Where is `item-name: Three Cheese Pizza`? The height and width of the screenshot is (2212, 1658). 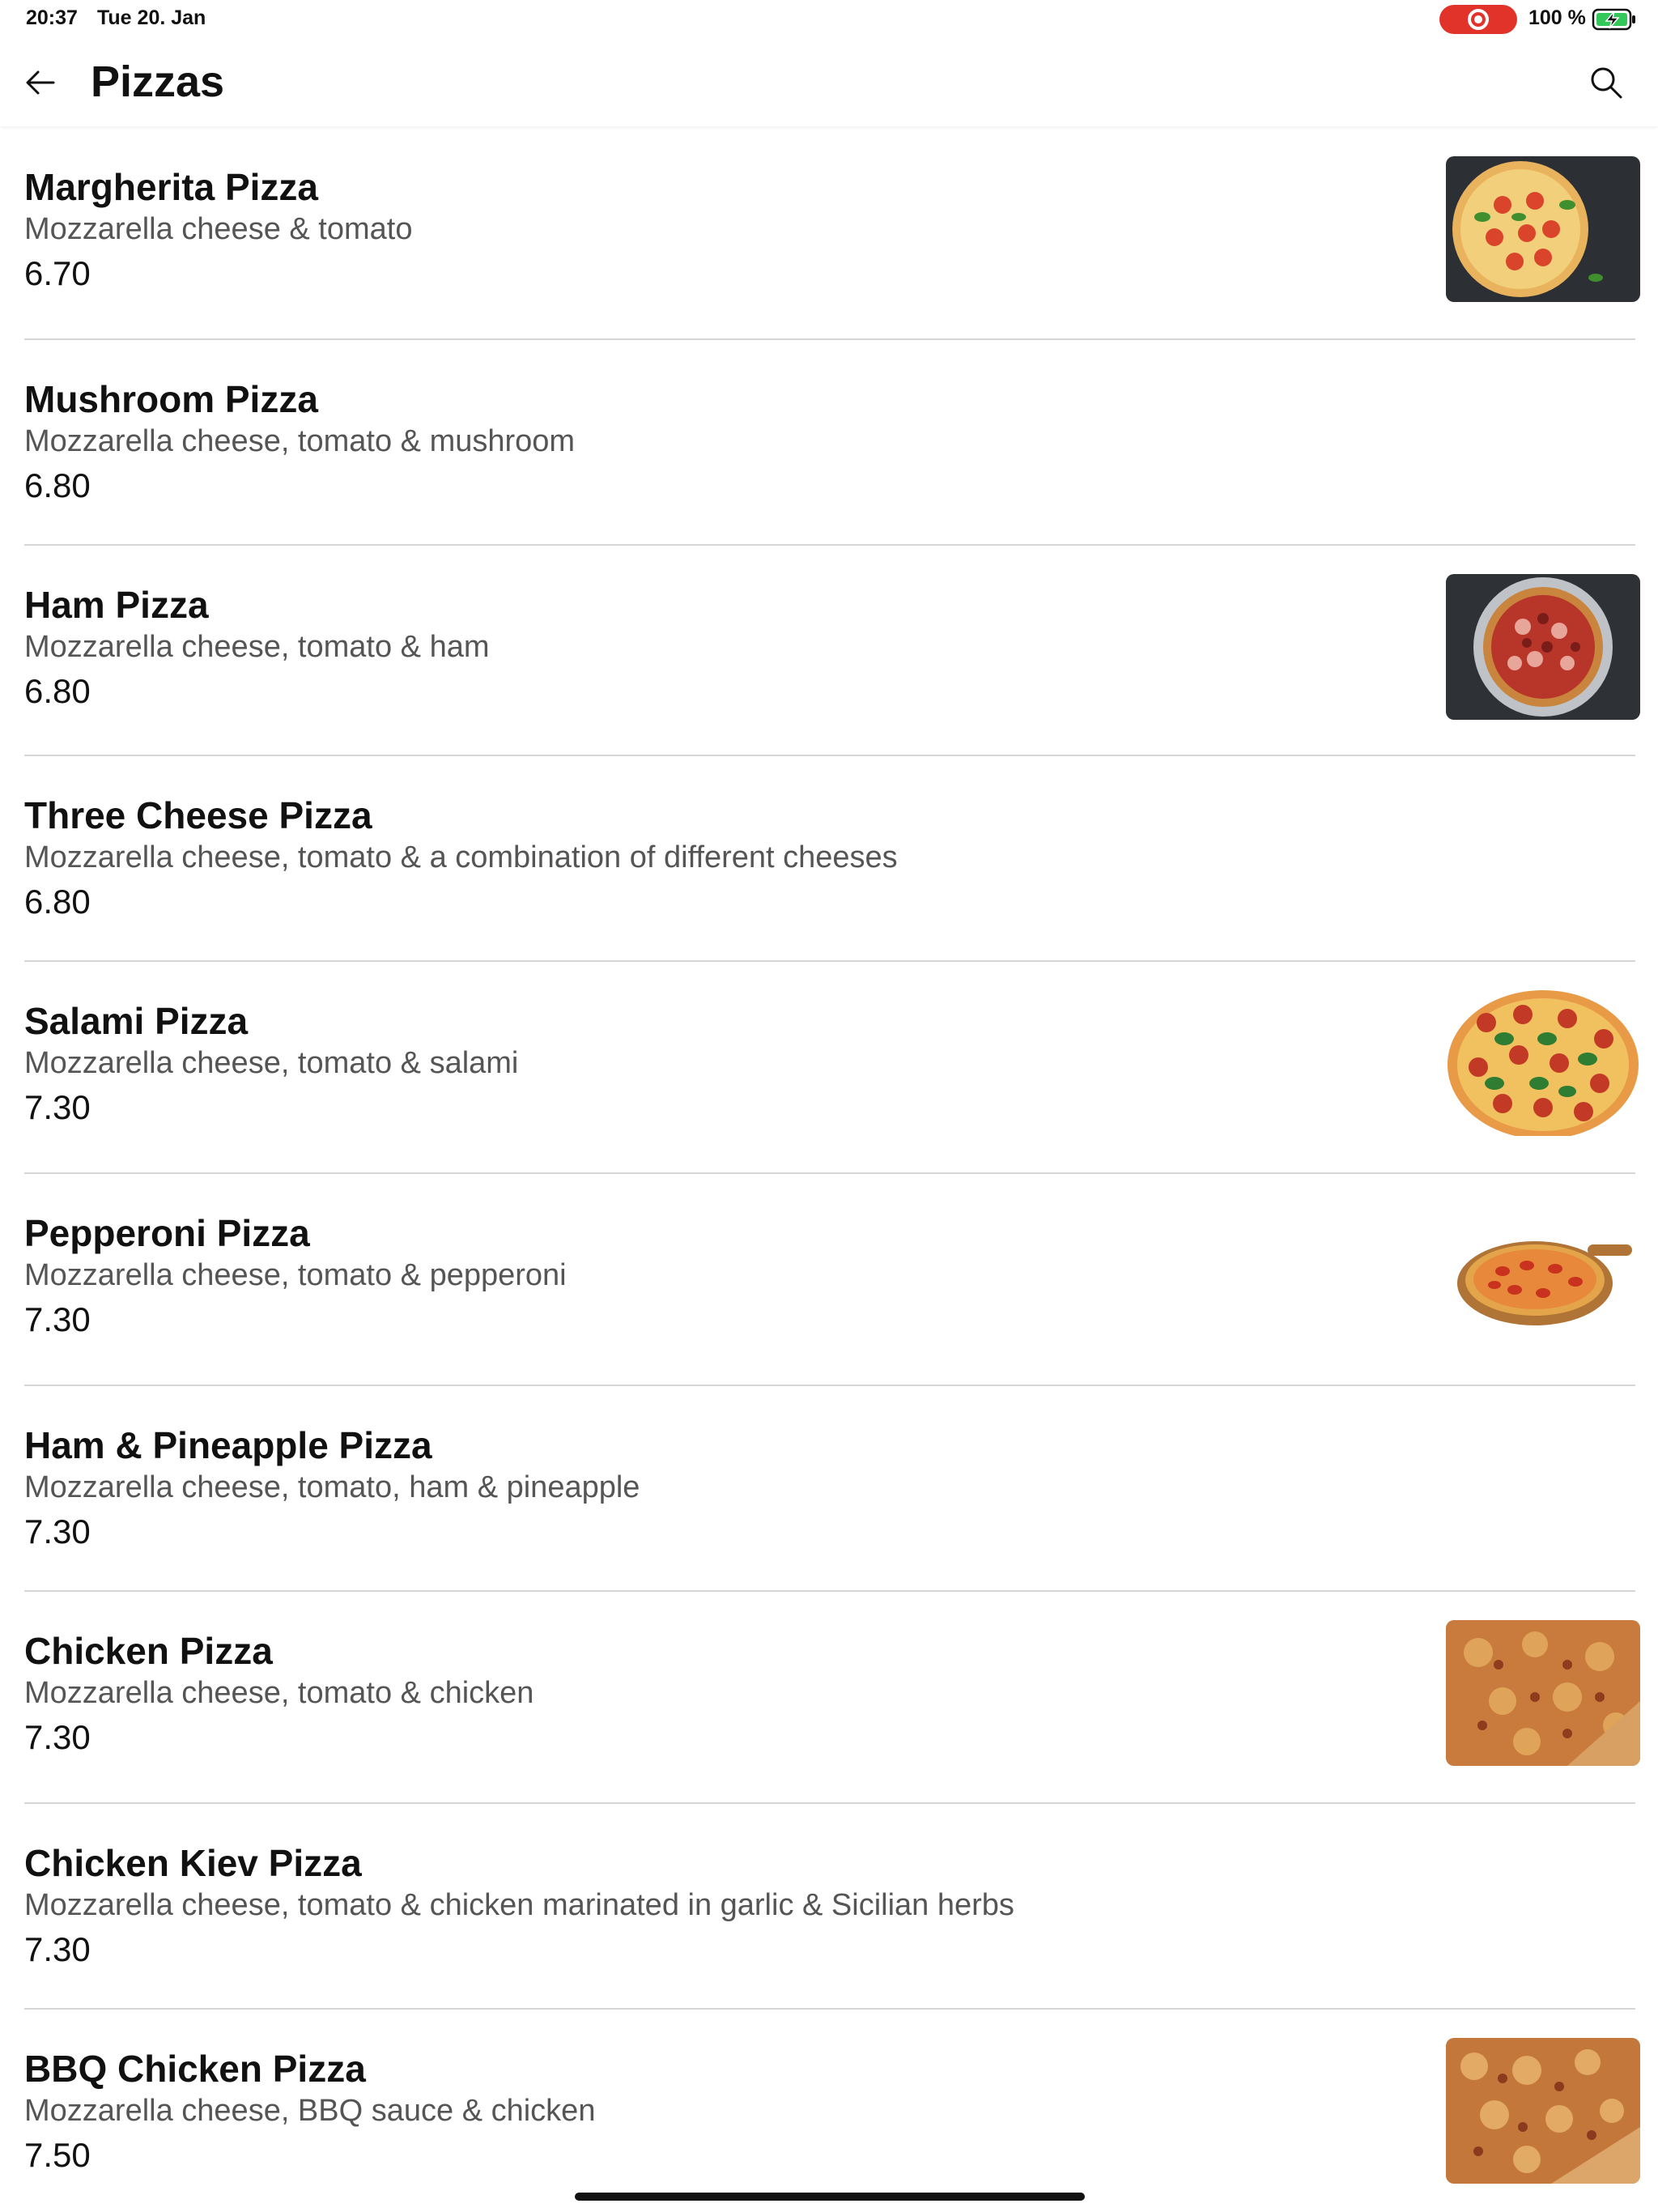
item-name: Three Cheese Pizza is located at coordinates (198, 815).